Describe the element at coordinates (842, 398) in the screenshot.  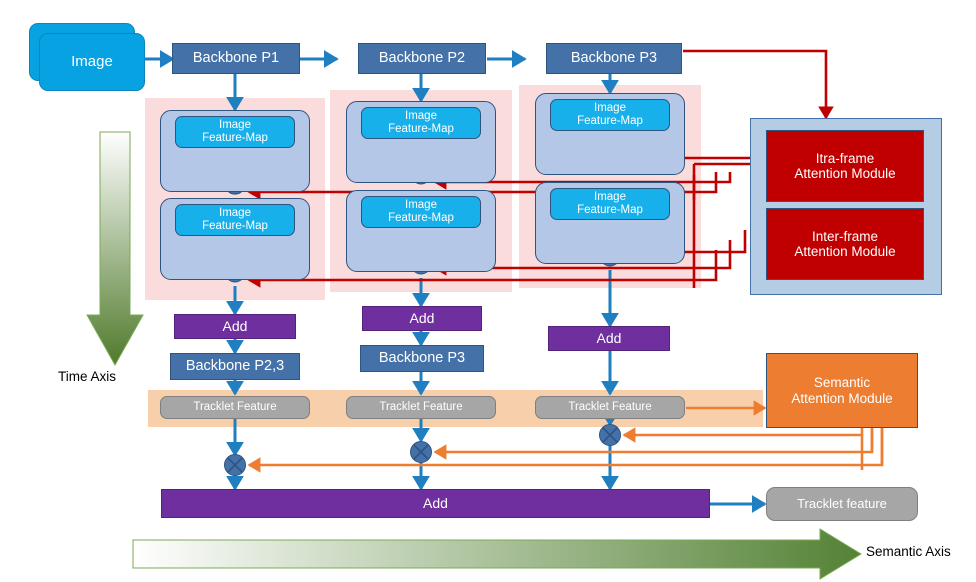
I see `semantic-attention-line2: Attention Module` at that location.